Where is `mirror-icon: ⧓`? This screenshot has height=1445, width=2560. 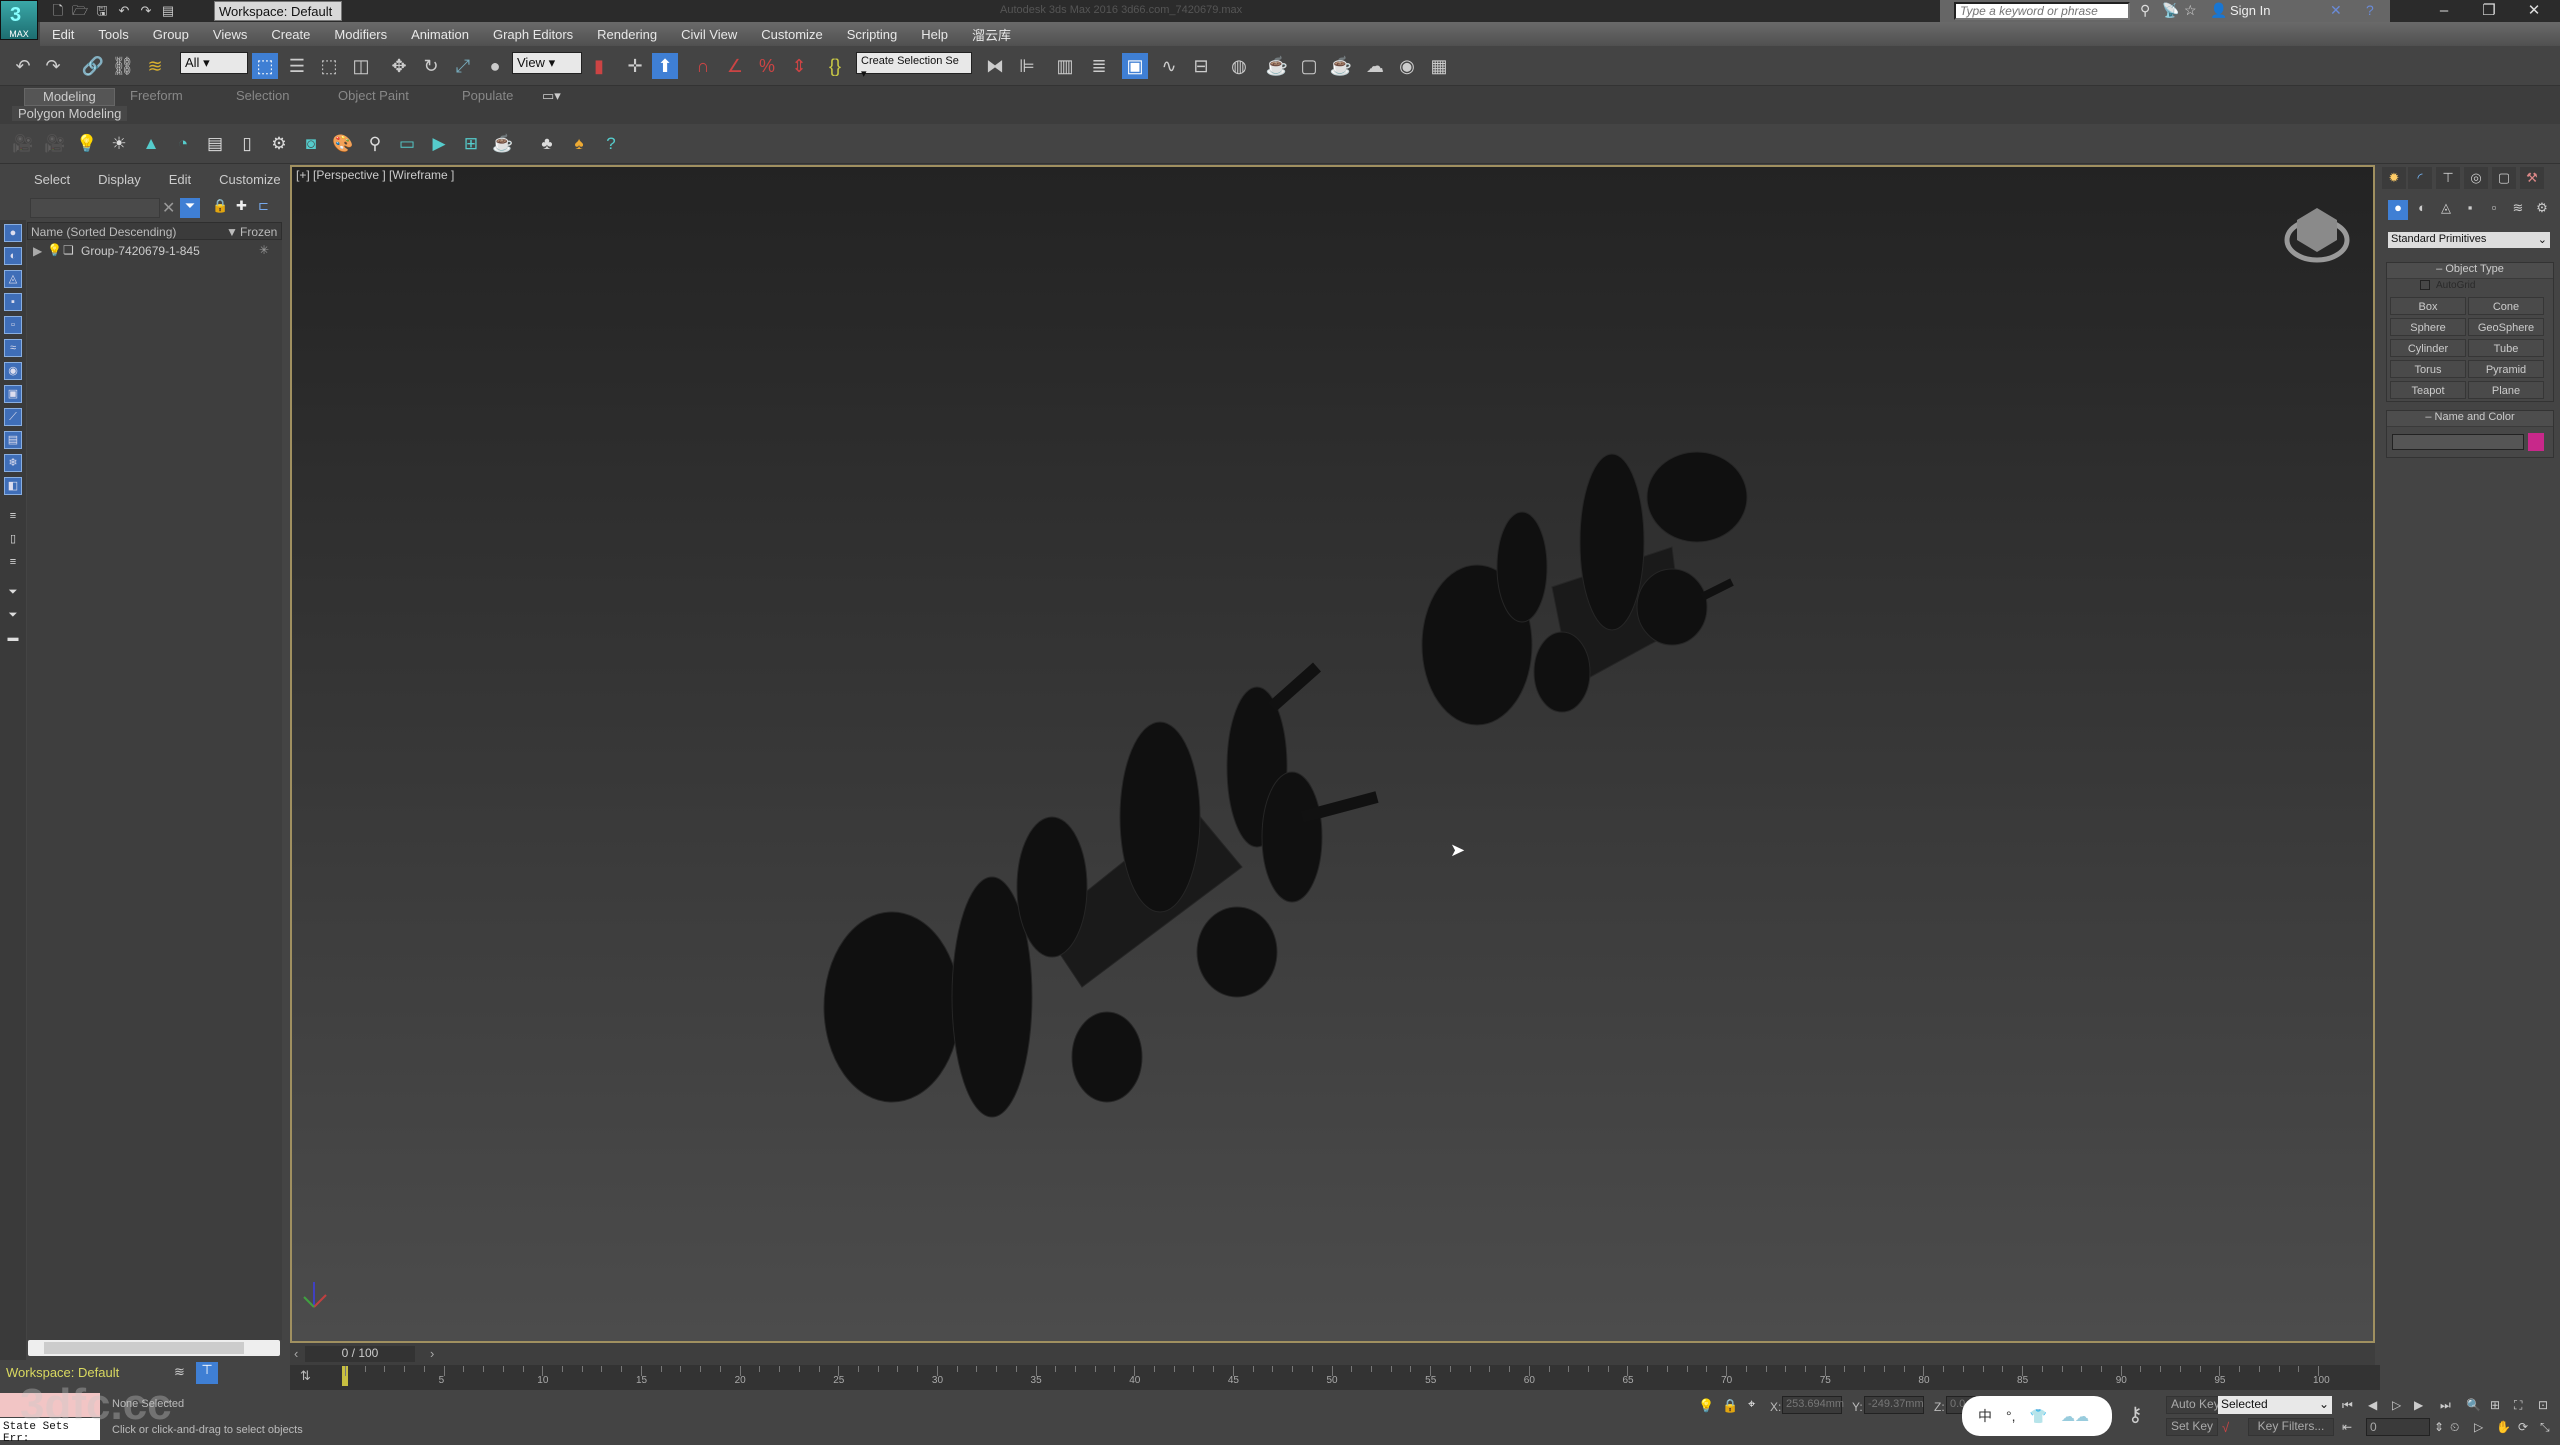 mirror-icon: ⧓ is located at coordinates (995, 66).